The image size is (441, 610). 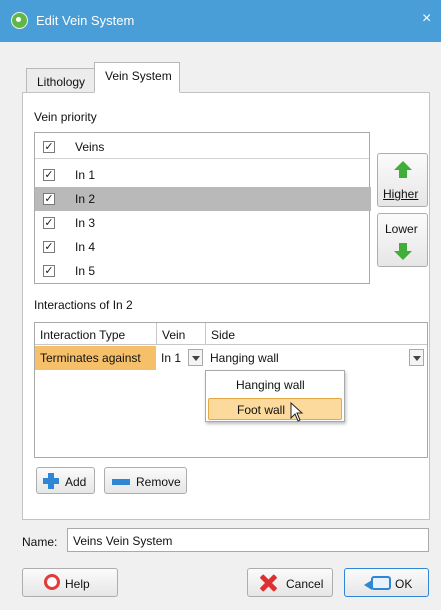 What do you see at coordinates (403, 169) in the screenshot?
I see `arrow-up-icon` at bounding box center [403, 169].